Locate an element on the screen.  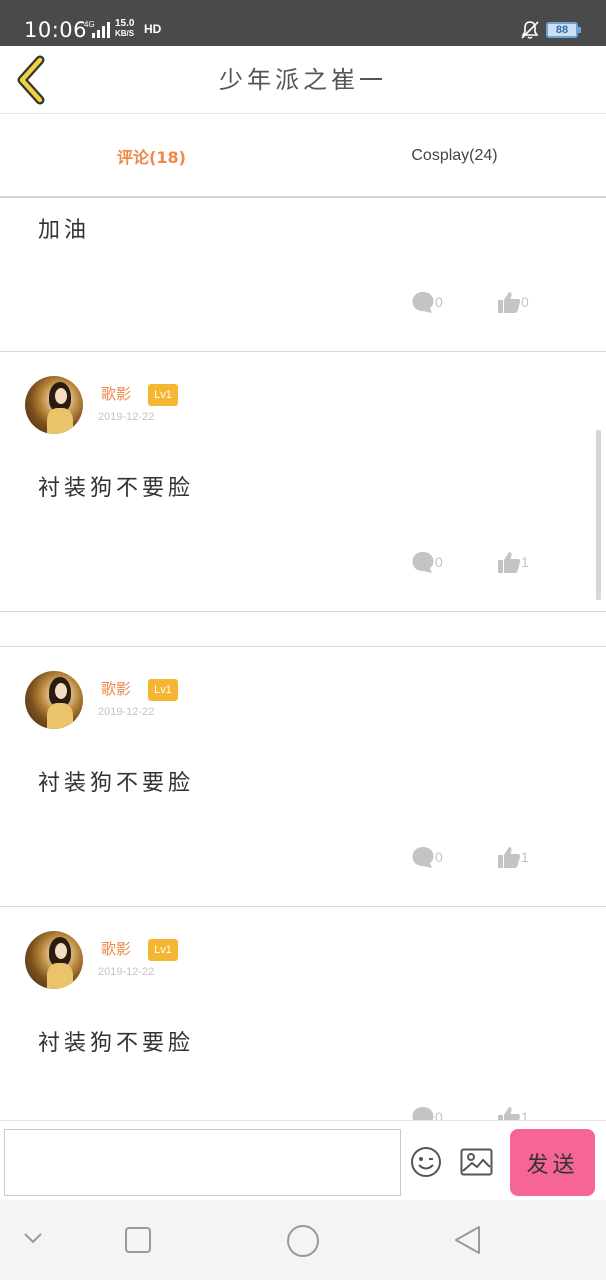
chevron-down-icon is located at coordinates (33, 1238).